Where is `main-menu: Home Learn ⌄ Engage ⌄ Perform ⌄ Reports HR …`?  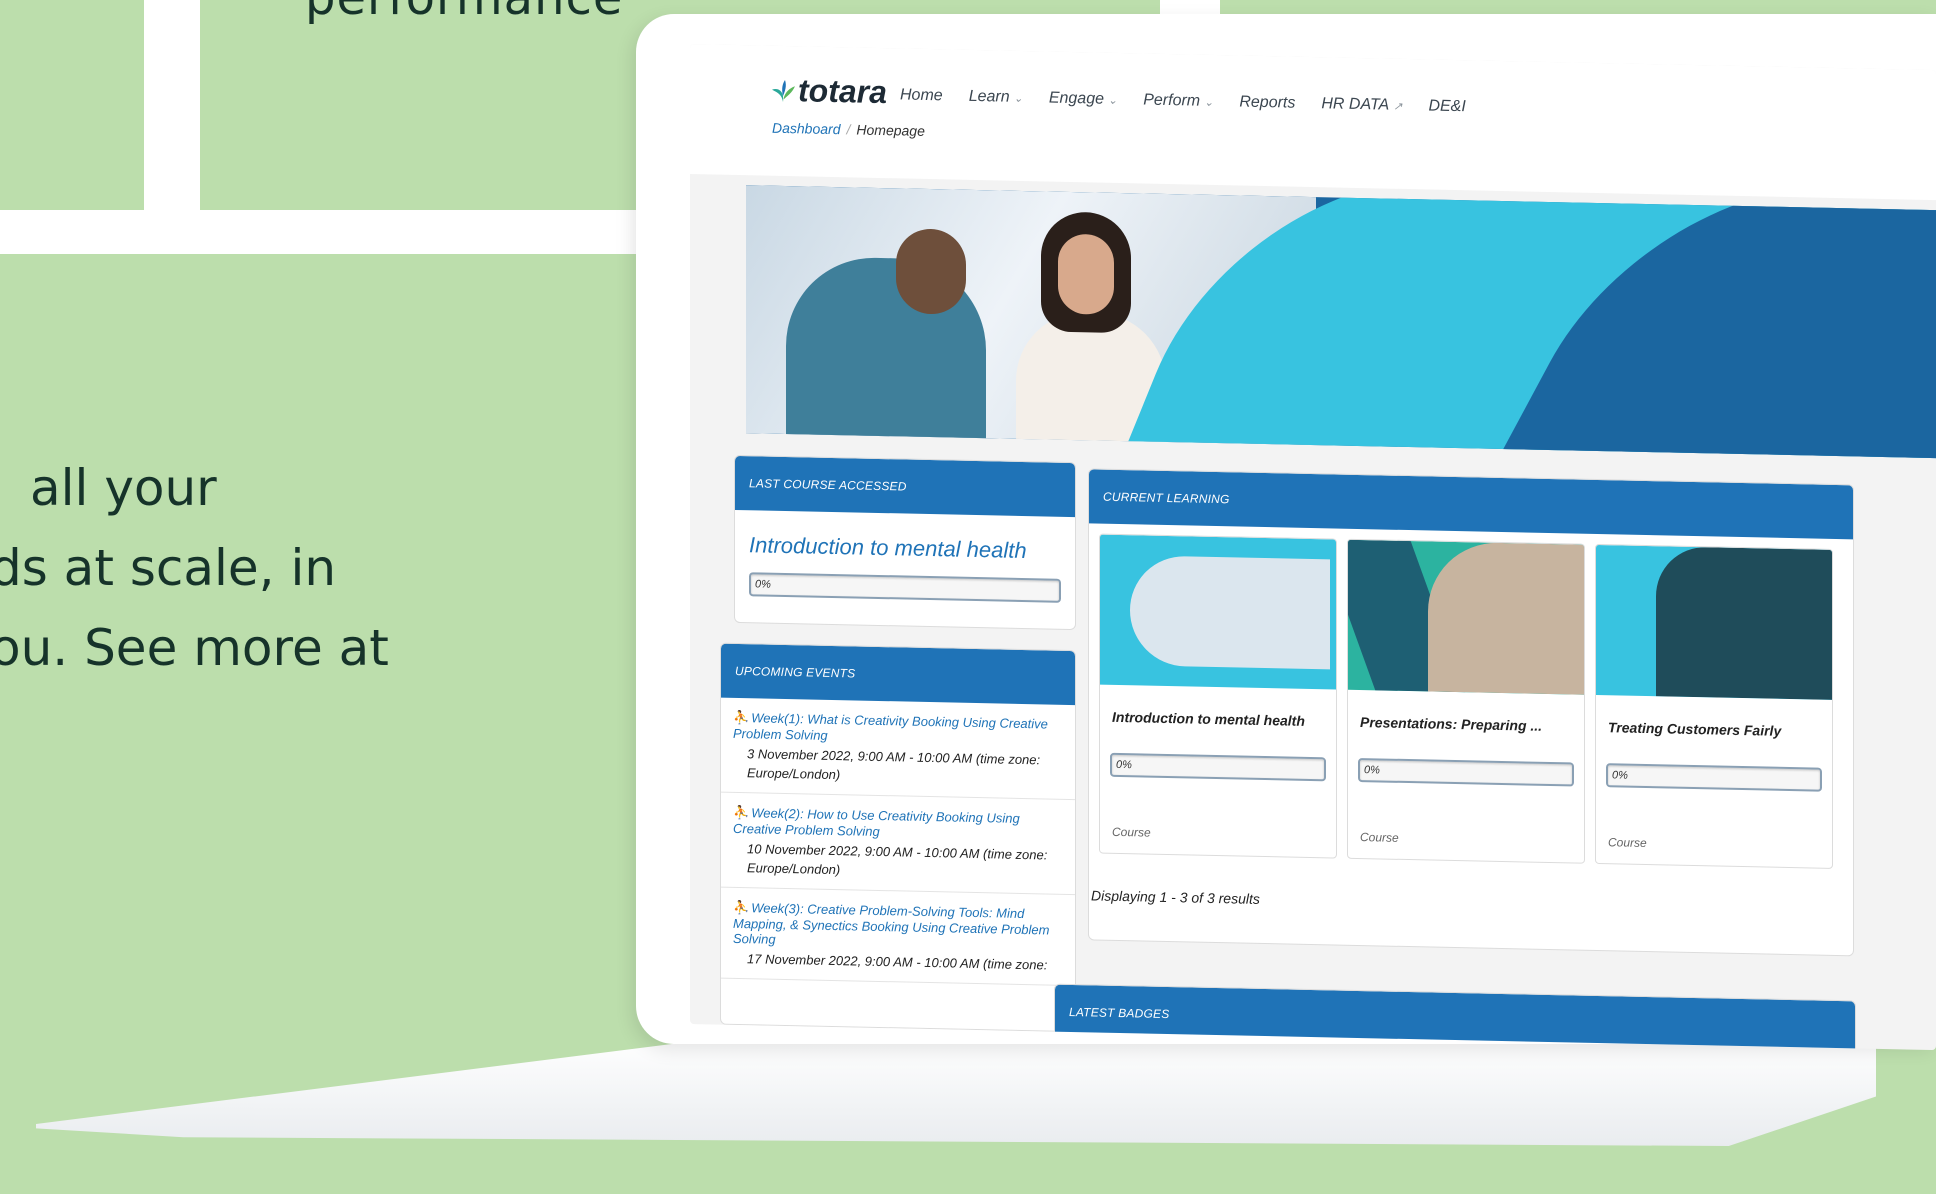 main-menu: Home Learn ⌄ Engage ⌄ Perform ⌄ Reports HR … is located at coordinates (1183, 101).